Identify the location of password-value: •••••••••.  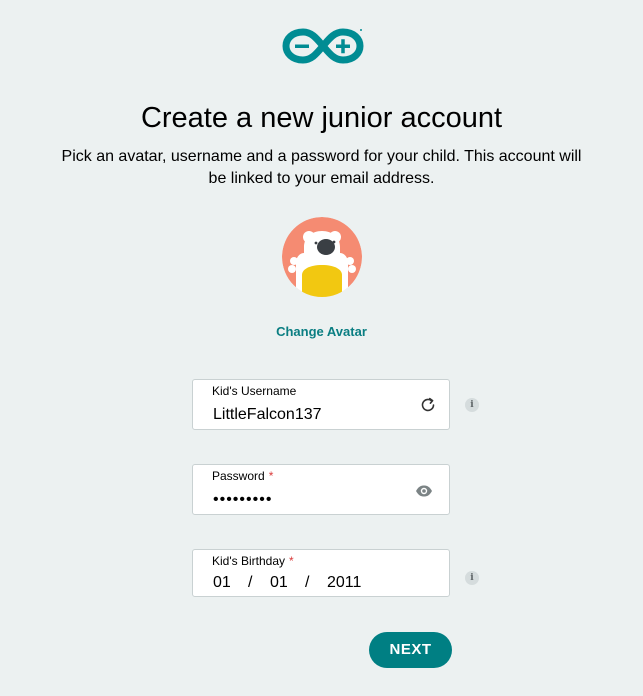
(242, 500).